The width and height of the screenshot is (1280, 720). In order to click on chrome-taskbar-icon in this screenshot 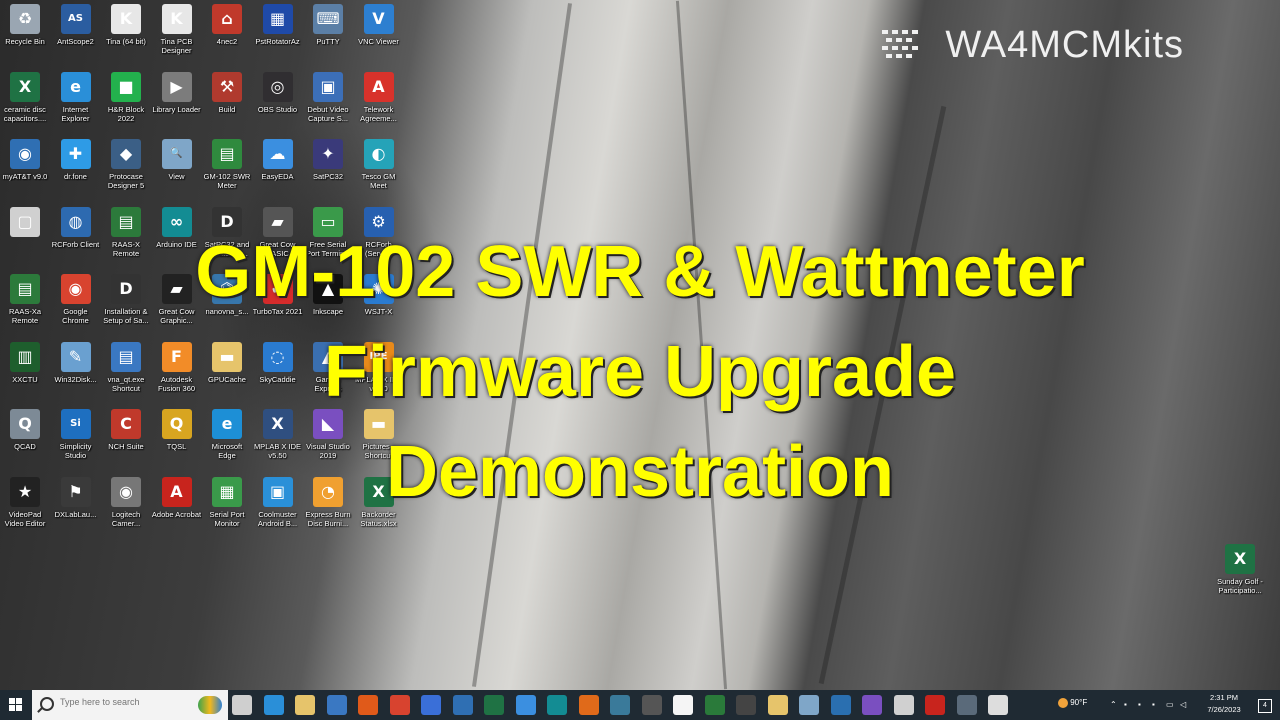, I will do `click(399, 705)`.